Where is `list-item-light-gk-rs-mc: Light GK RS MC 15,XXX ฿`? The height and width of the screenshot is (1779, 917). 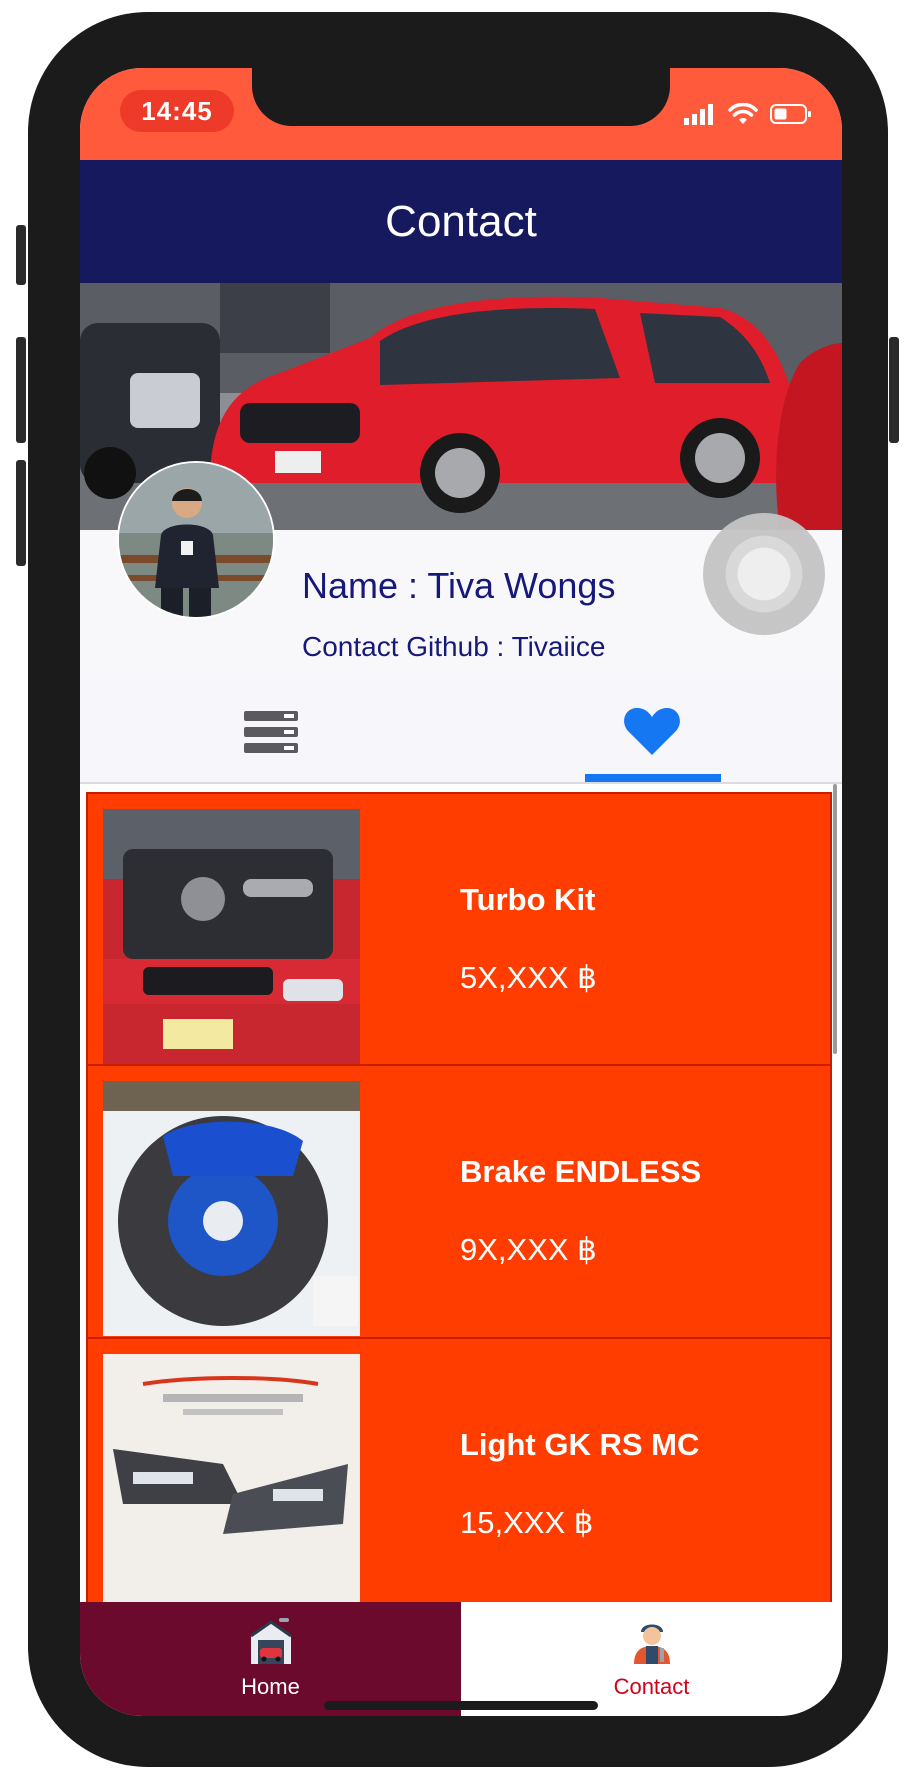
list-item-light-gk-rs-mc: Light GK RS MC 15,XXX ฿ is located at coordinates (459, 1469).